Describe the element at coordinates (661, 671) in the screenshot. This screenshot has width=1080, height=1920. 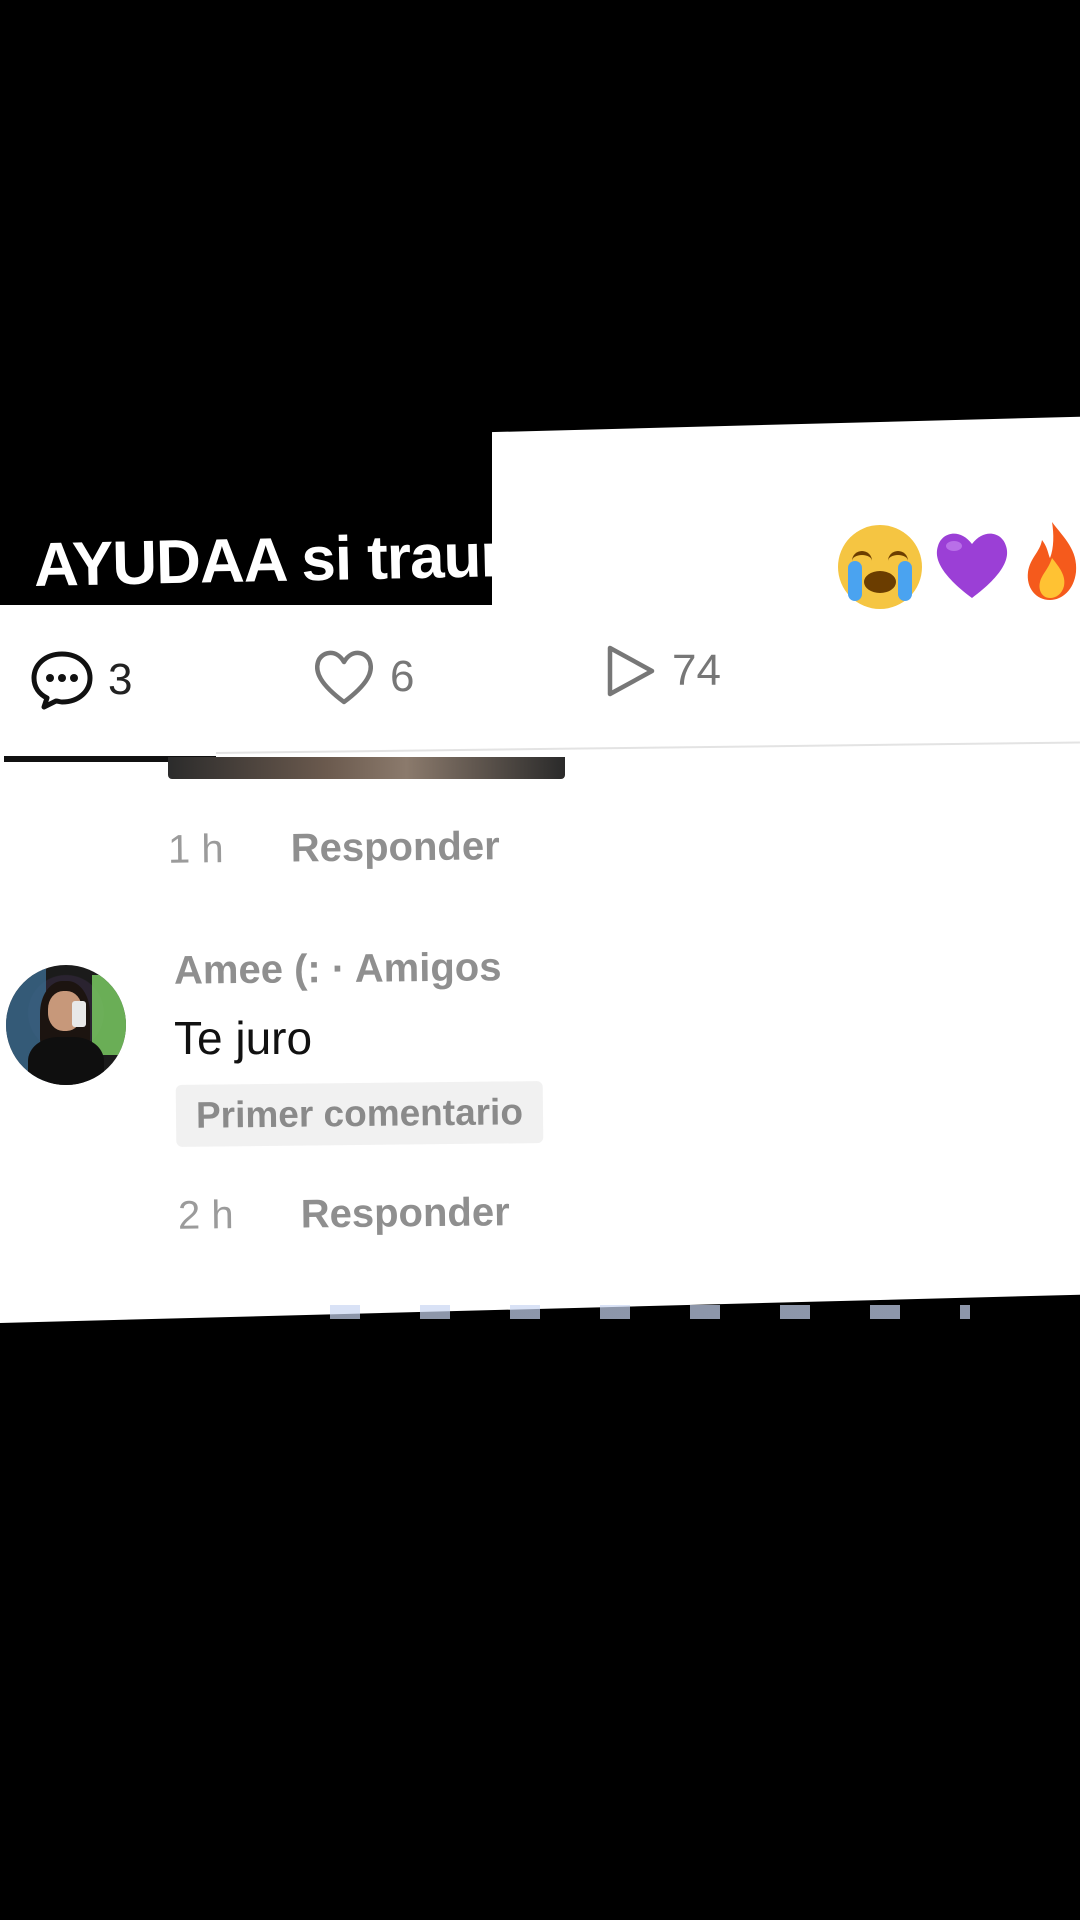
I see `views-tab: 74` at that location.